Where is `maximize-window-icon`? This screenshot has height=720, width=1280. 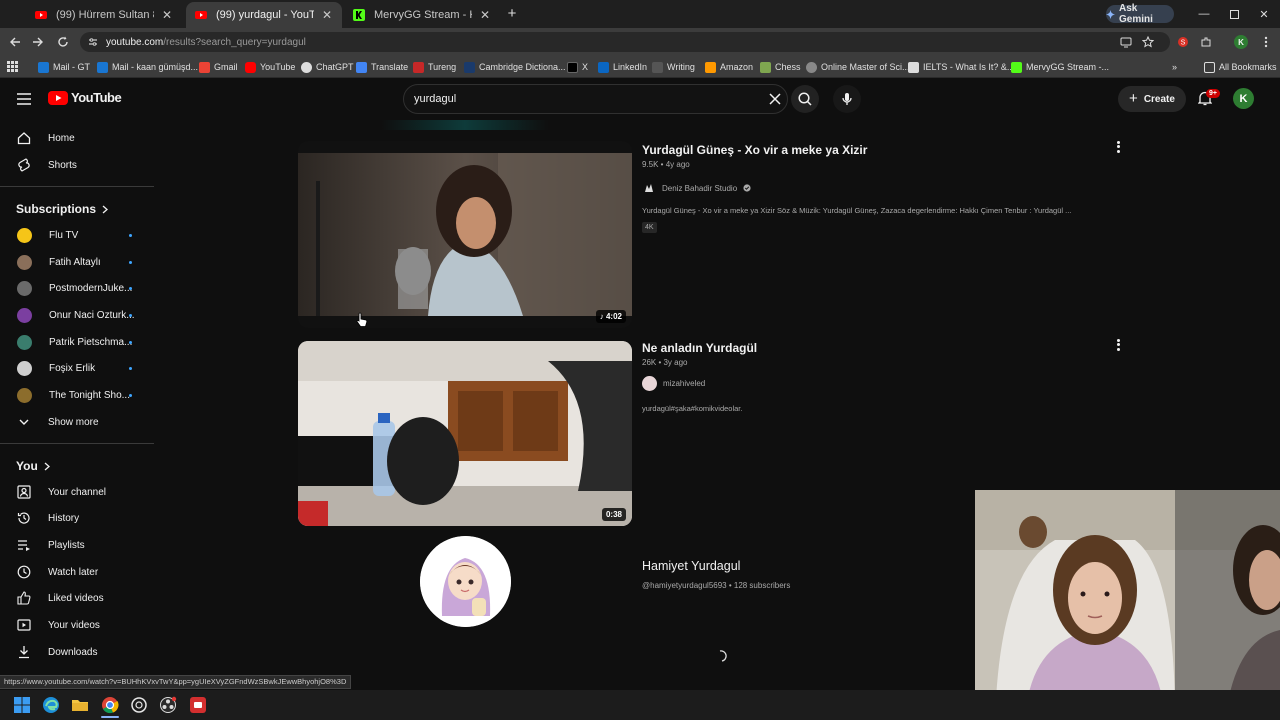
maximize-window-icon is located at coordinates (1234, 14).